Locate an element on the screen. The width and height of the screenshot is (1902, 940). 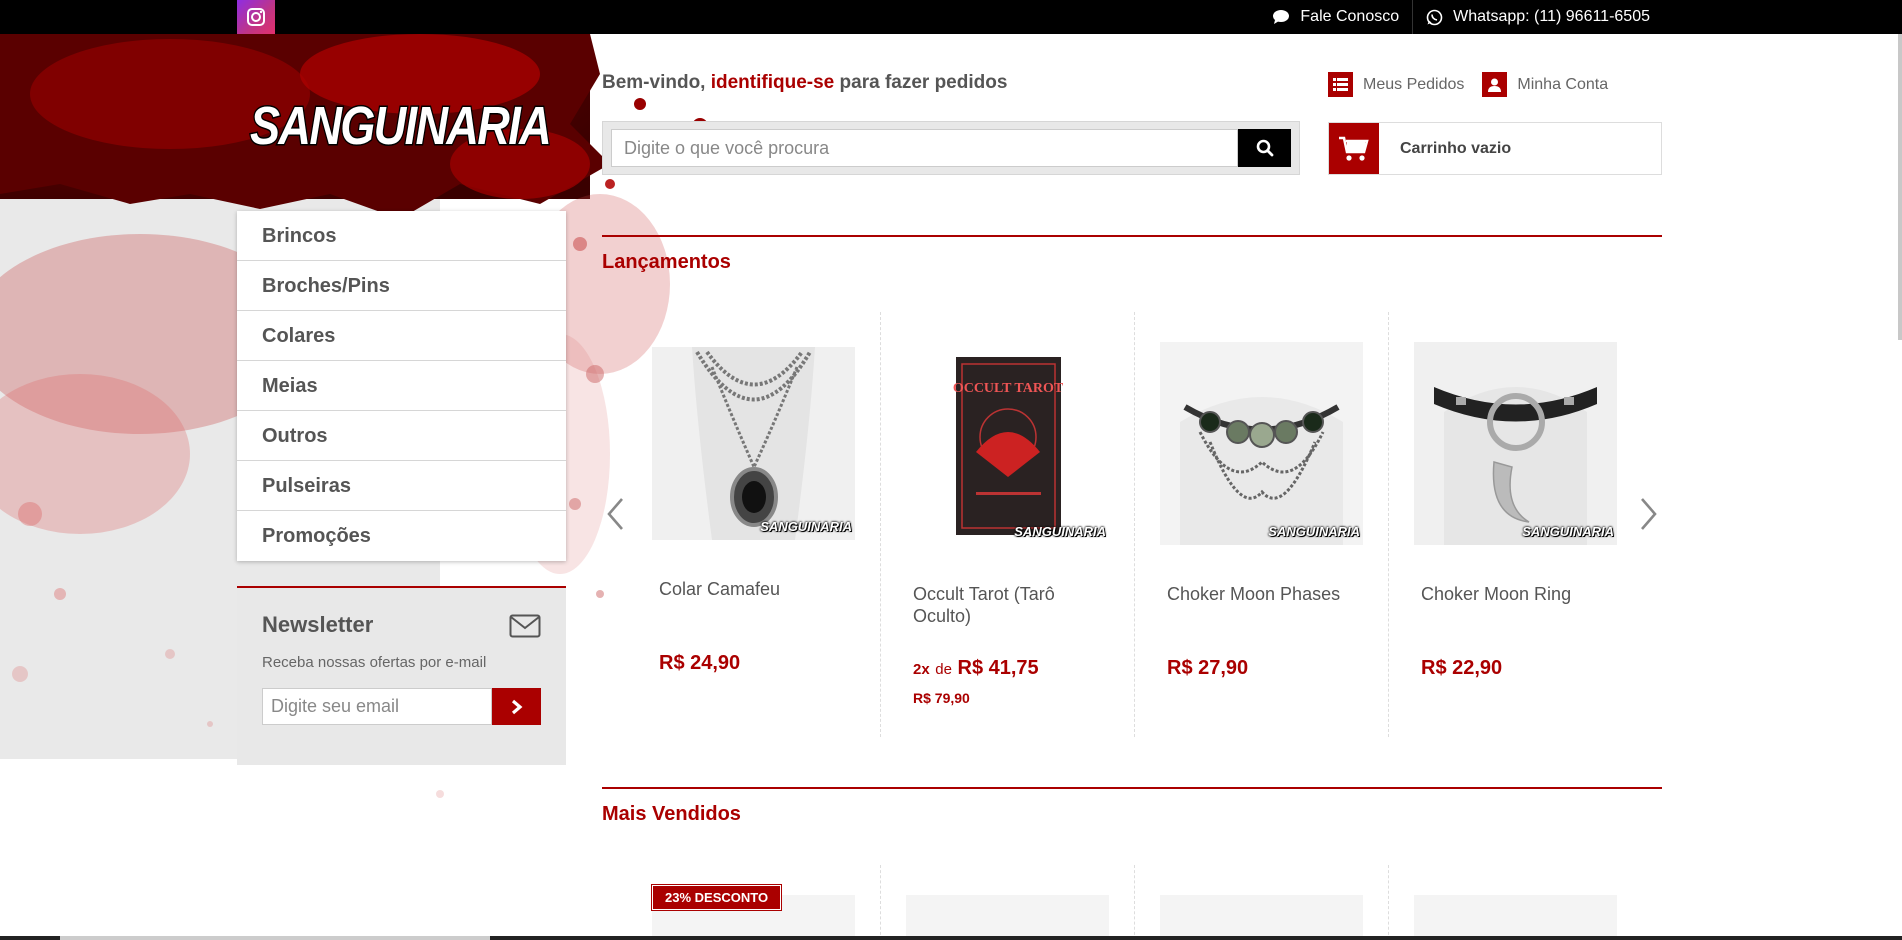
top-bar: Fale Conosco Whatsapp: (11) 96611-6505 is located at coordinates (951, 17).